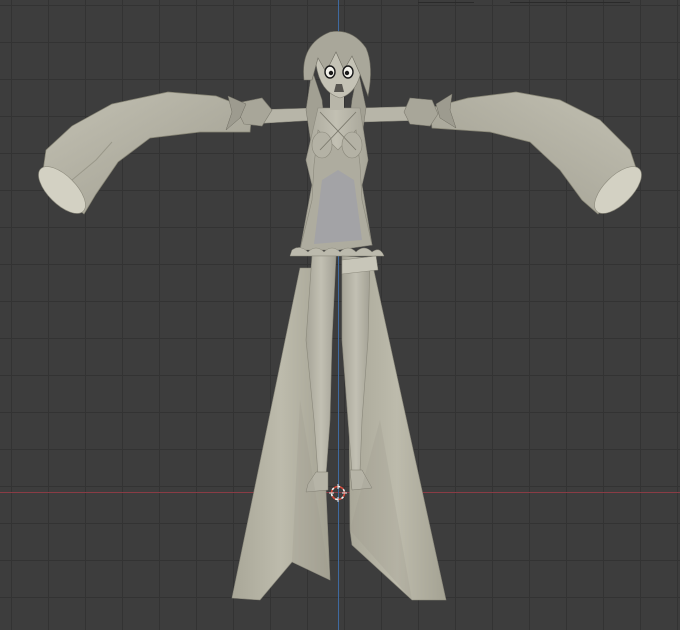 The height and width of the screenshot is (630, 680). Describe the element at coordinates (145, 153) in the screenshot. I see `left-sleeve` at that location.